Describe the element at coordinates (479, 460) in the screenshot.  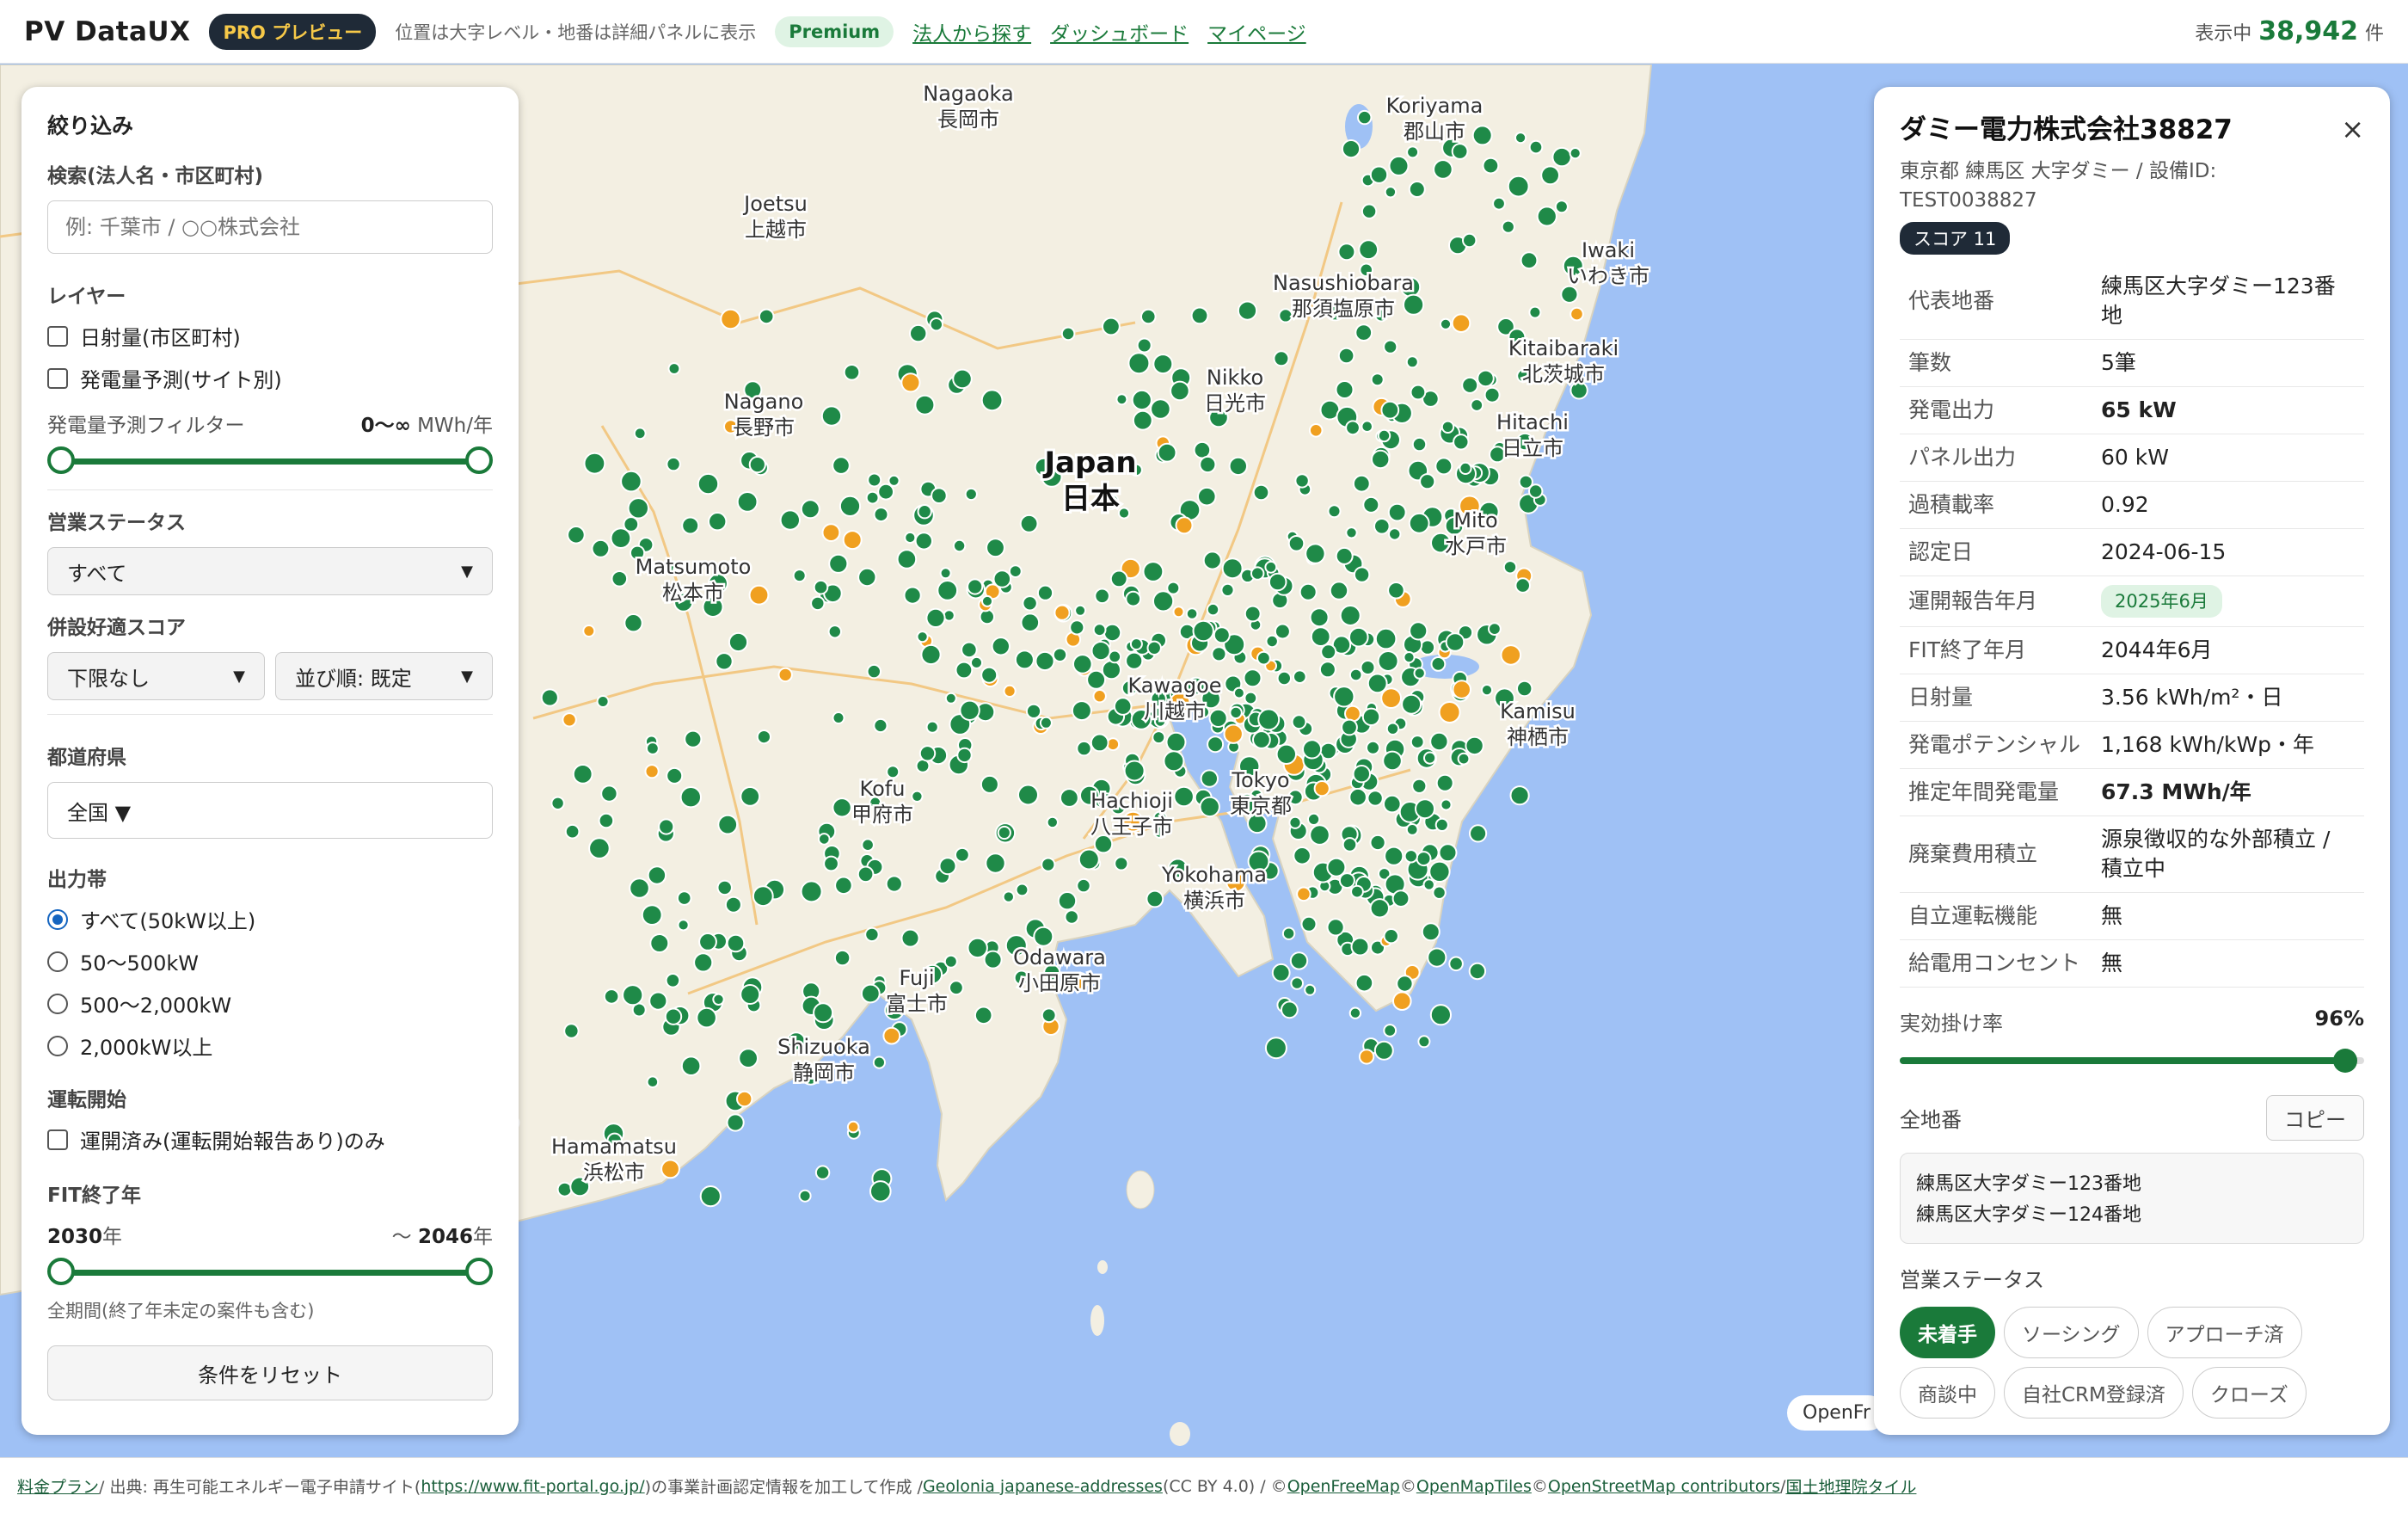
I see `slider-max-handle` at that location.